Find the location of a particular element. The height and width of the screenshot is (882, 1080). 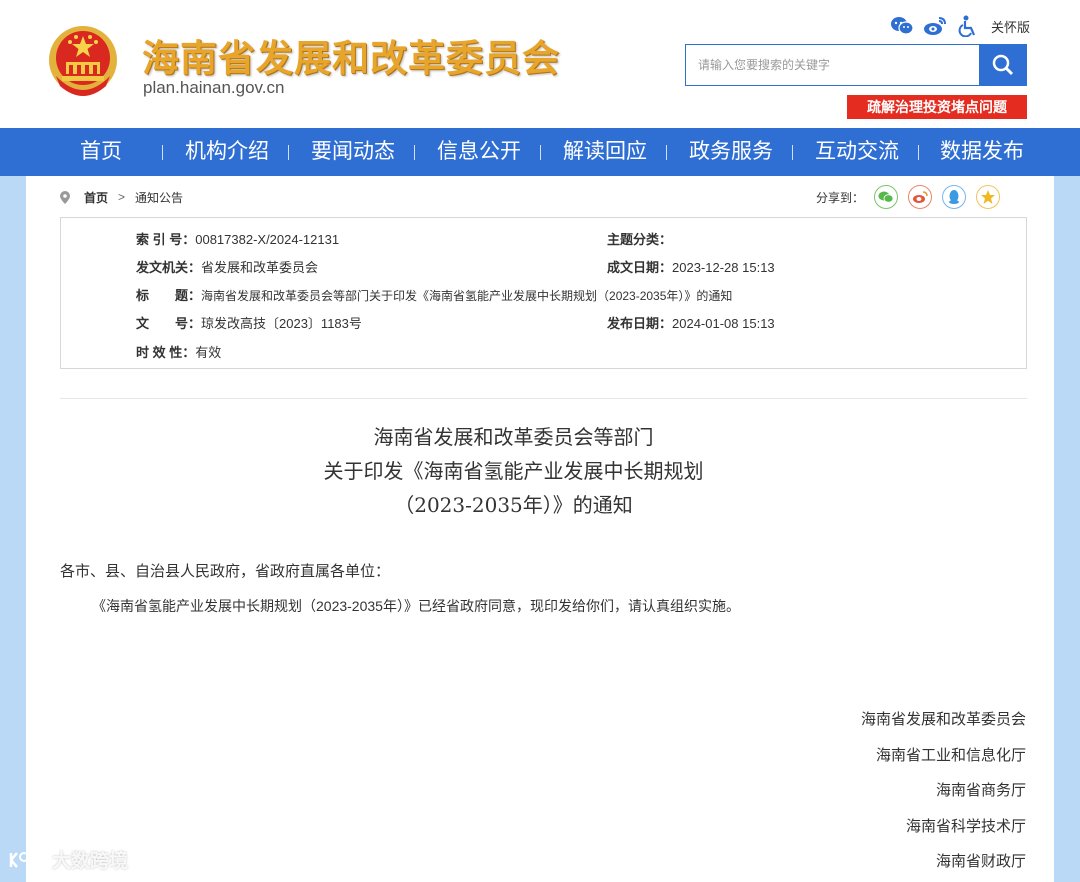

search-button is located at coordinates (1002, 65).